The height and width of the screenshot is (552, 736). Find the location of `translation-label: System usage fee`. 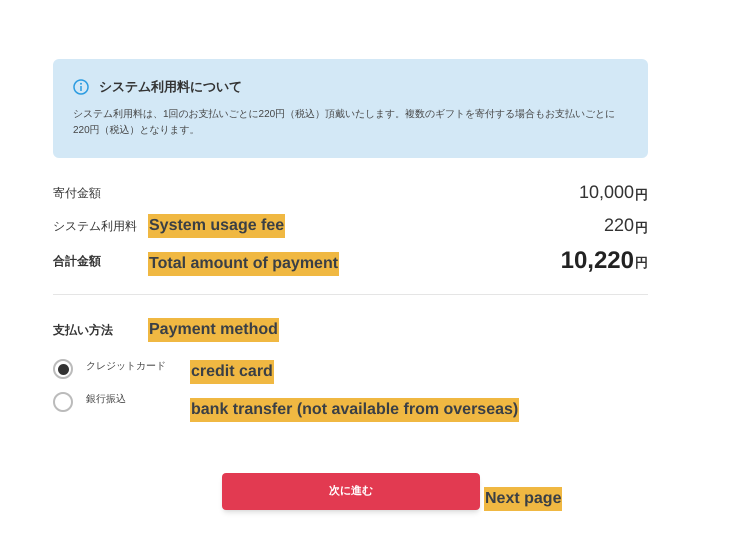

translation-label: System usage fee is located at coordinates (217, 226).